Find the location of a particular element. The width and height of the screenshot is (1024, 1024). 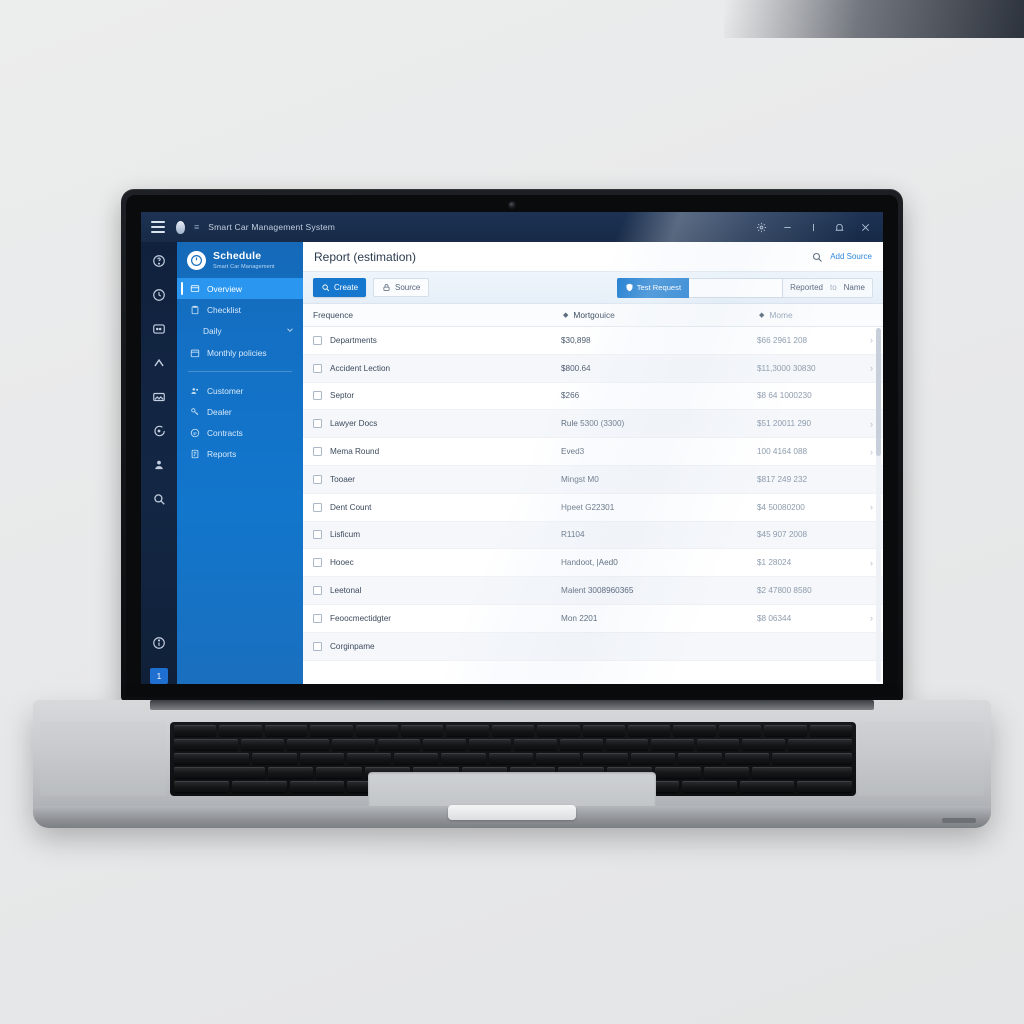

toolbar-search-input is located at coordinates (736, 287).